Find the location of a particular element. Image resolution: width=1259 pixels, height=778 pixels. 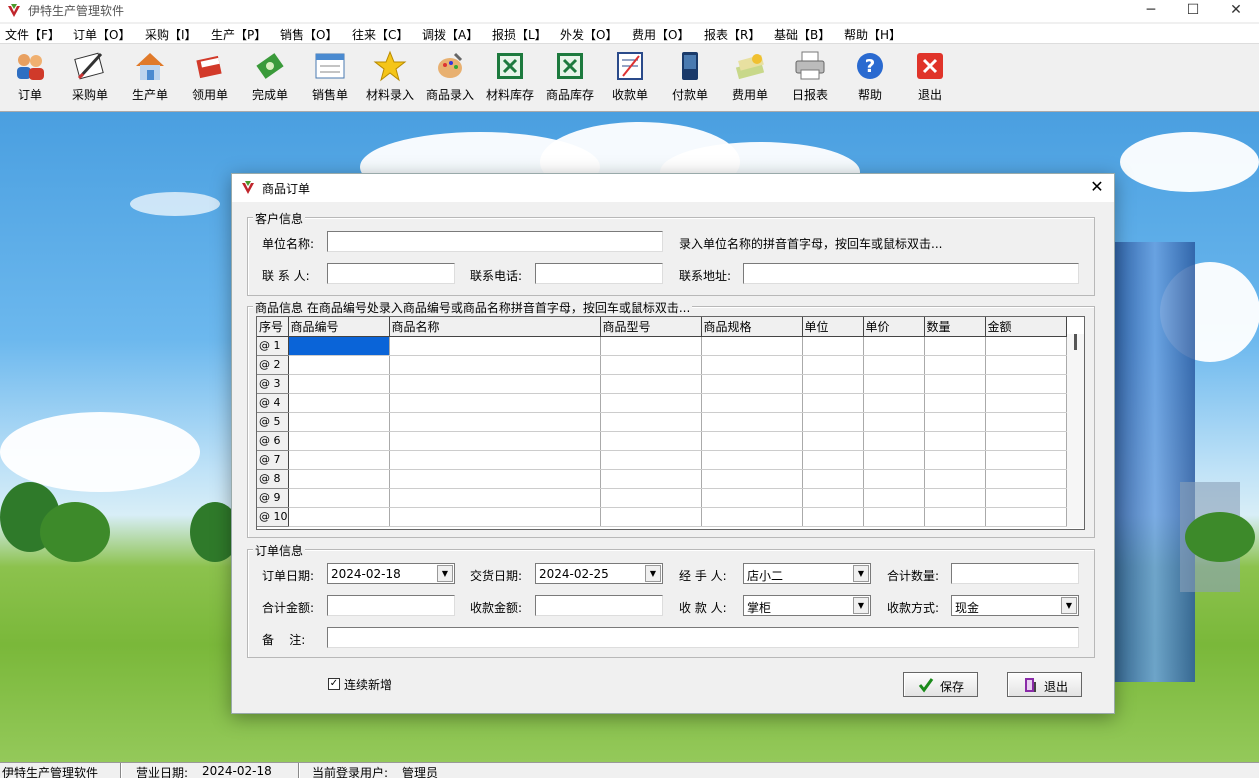

phone-input is located at coordinates (599, 273).